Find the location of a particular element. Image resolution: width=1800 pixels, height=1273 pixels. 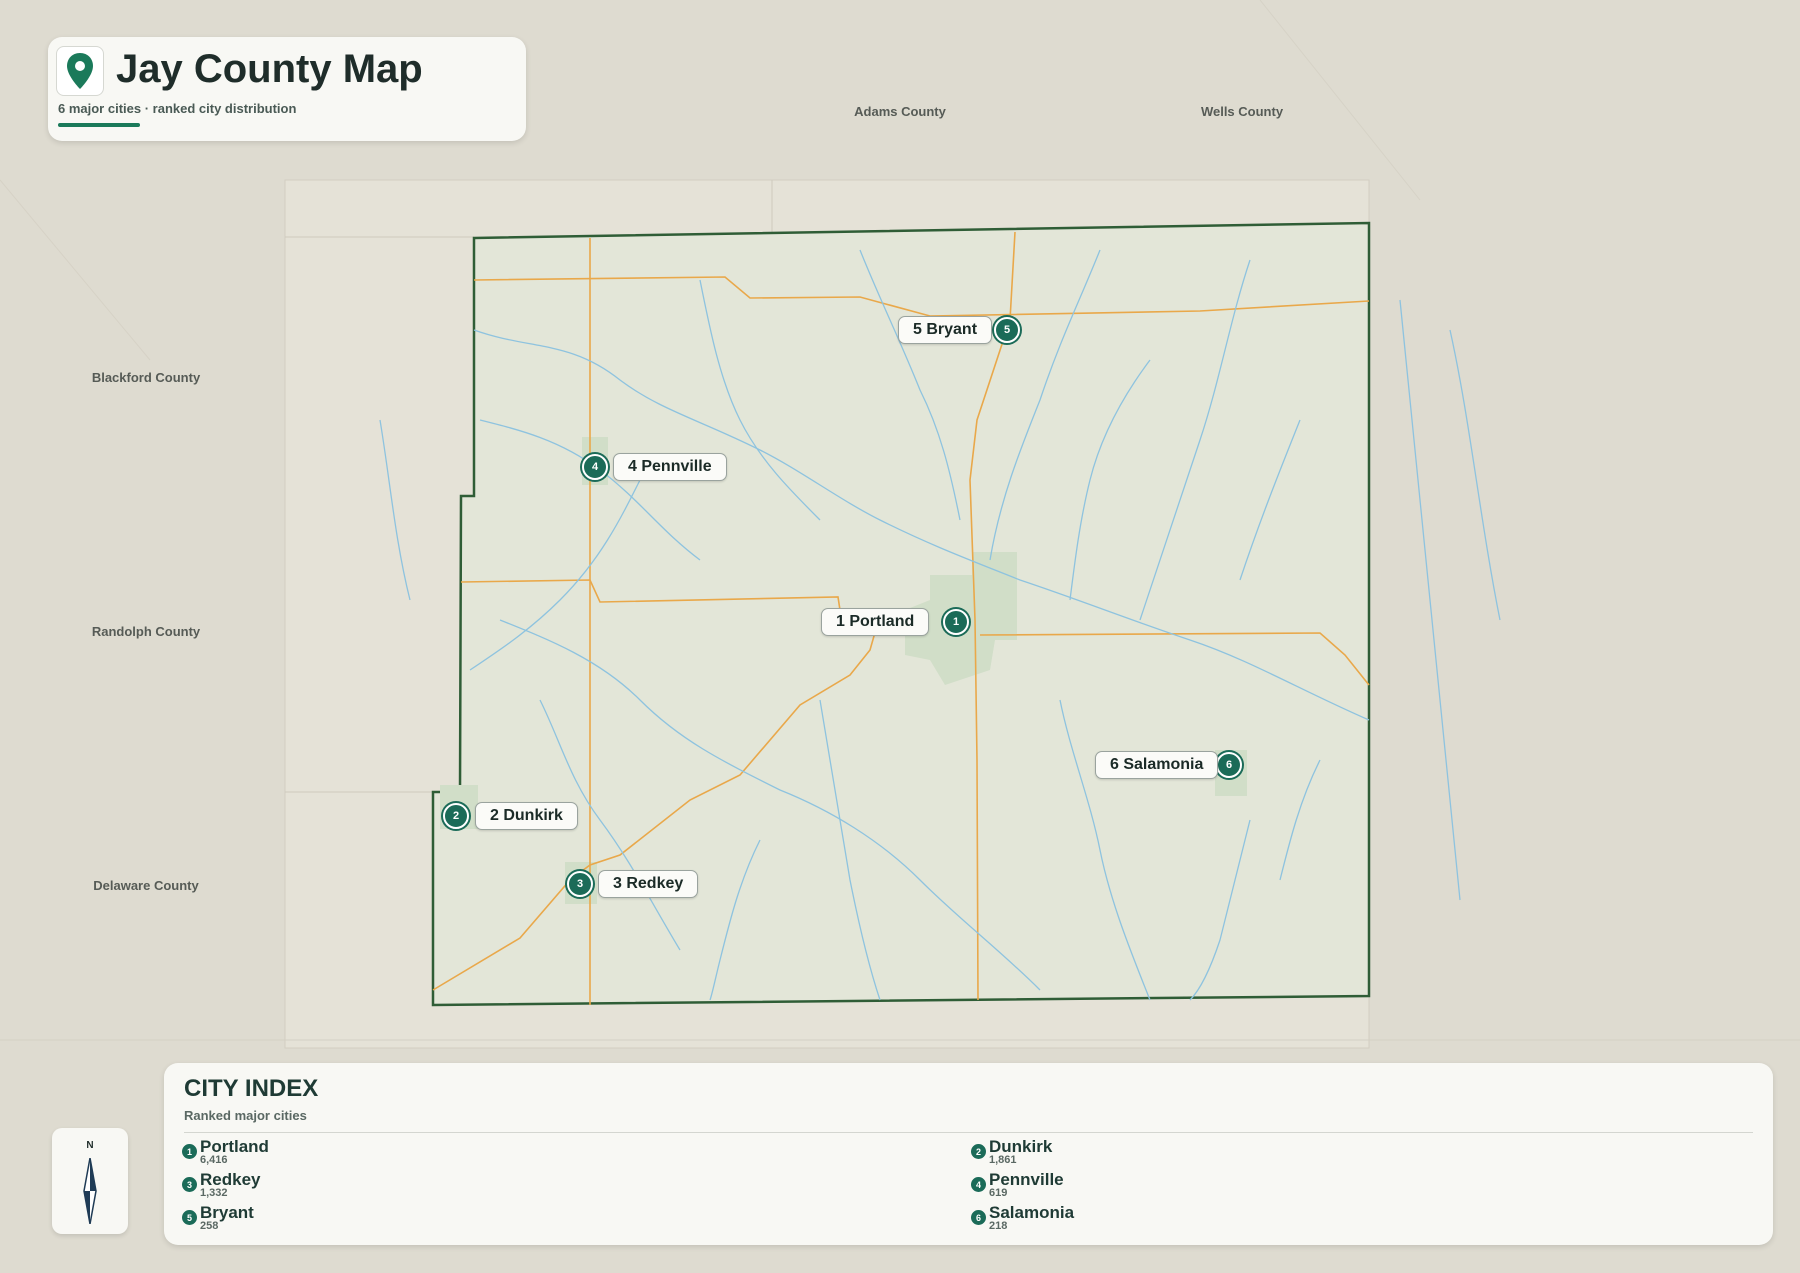

neighbor-label-wells: Wells County is located at coordinates (1242, 111).